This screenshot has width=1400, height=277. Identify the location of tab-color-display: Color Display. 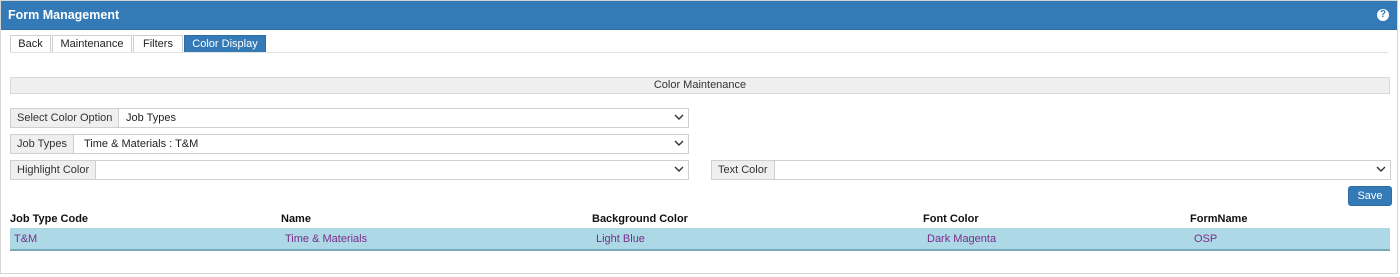
(225, 43).